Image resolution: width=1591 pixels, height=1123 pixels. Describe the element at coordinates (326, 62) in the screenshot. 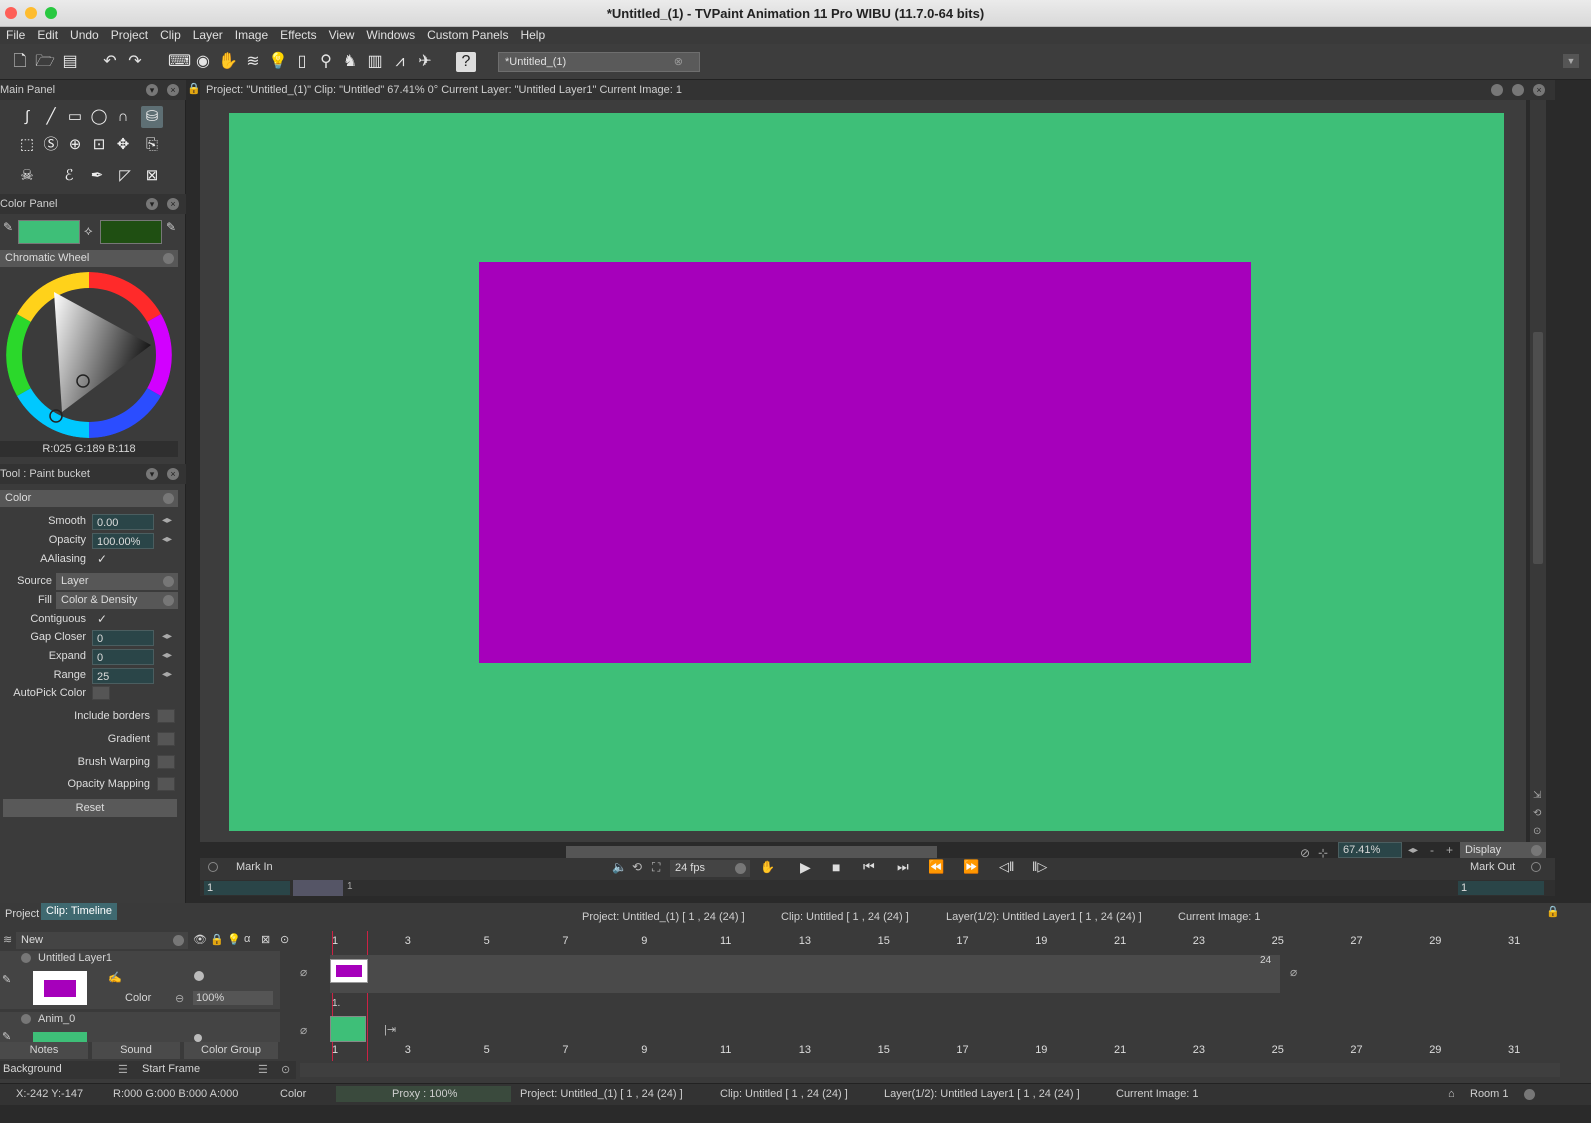

I see `search-icon: ⚲` at that location.